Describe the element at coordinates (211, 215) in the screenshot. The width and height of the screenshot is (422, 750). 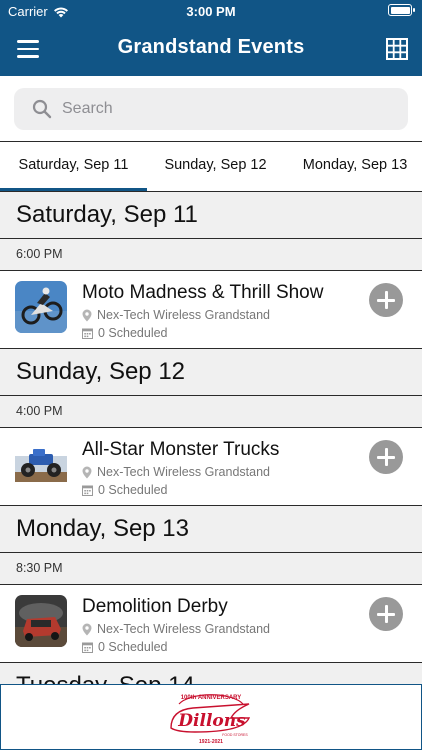
I see `day-section-header: Saturday, Sep 11` at that location.